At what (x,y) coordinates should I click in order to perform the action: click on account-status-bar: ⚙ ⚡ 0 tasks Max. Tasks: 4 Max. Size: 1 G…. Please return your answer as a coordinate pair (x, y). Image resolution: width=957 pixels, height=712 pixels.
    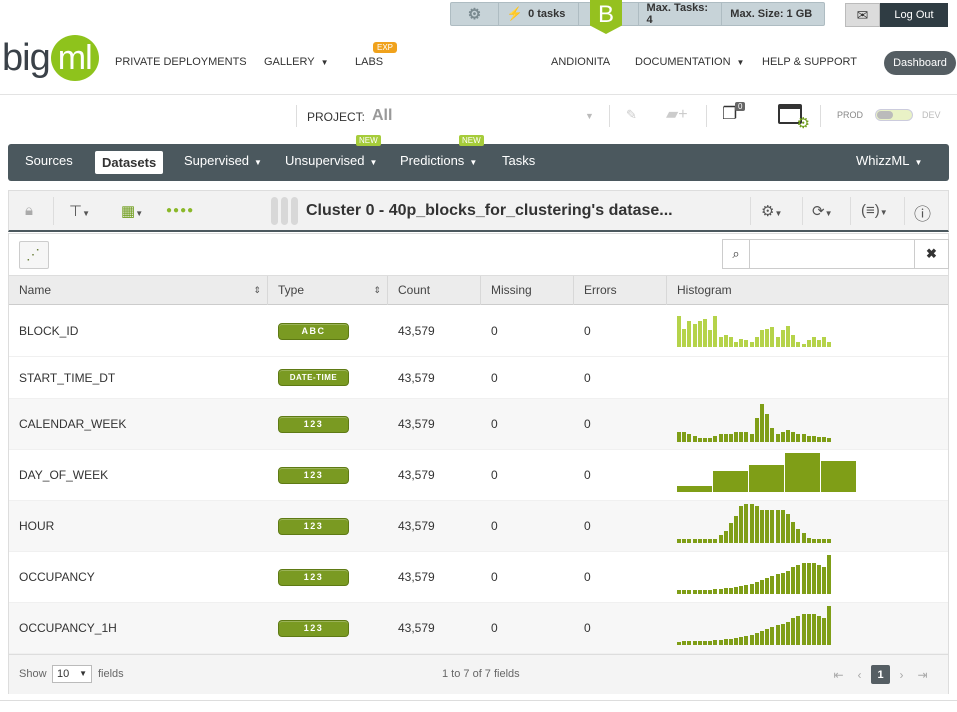
    Looking at the image, I should click on (637, 14).